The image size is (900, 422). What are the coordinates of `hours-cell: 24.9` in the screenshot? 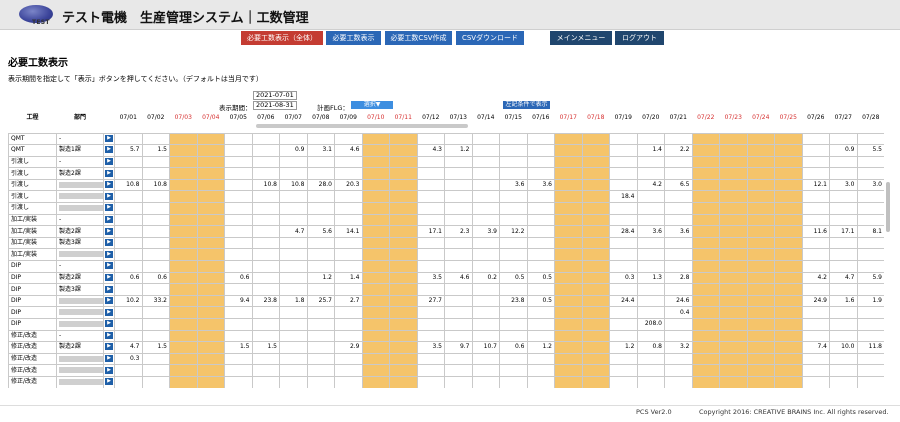 It's located at (815, 301).